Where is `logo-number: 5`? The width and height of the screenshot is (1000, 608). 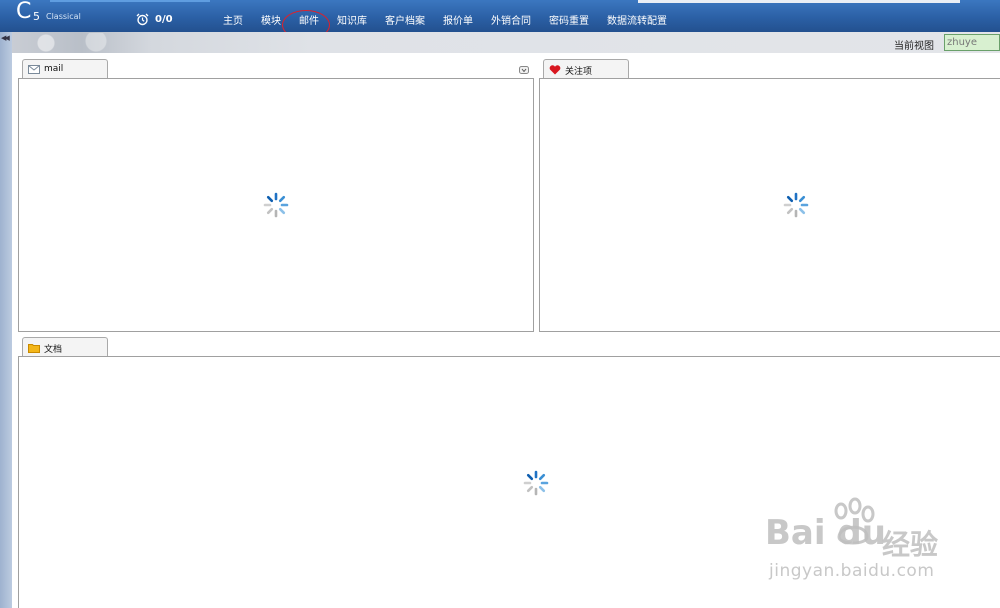
logo-number: 5 is located at coordinates (36, 16).